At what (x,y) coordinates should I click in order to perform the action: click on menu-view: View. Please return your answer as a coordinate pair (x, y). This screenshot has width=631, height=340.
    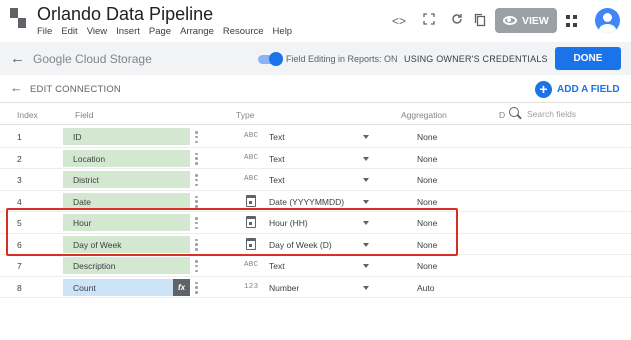
    Looking at the image, I should click on (97, 31).